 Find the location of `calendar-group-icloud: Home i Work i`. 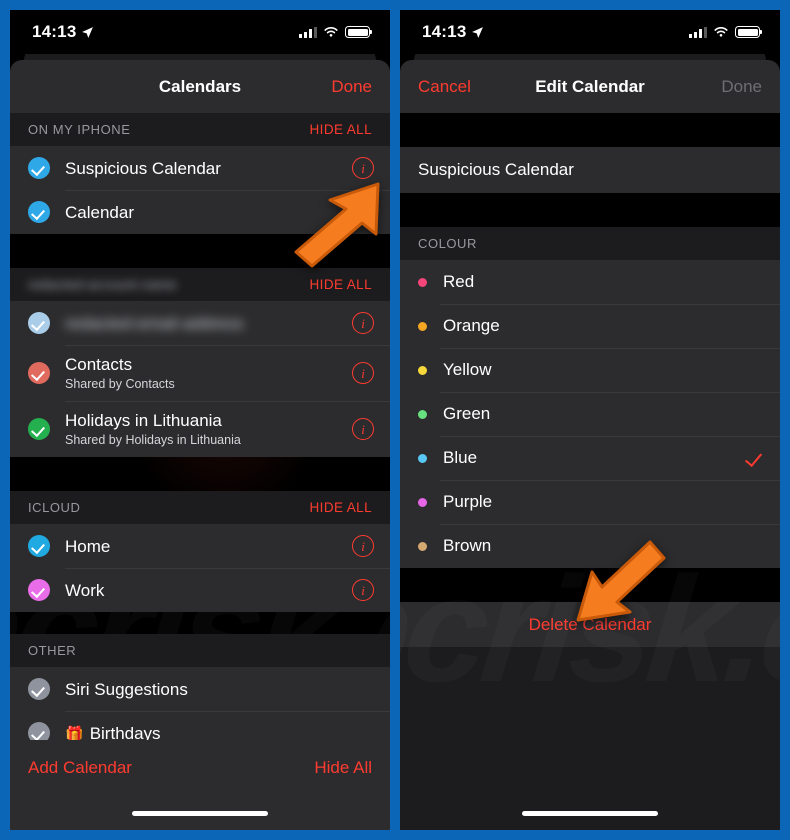

calendar-group-icloud: Home i Work i is located at coordinates (200, 568).